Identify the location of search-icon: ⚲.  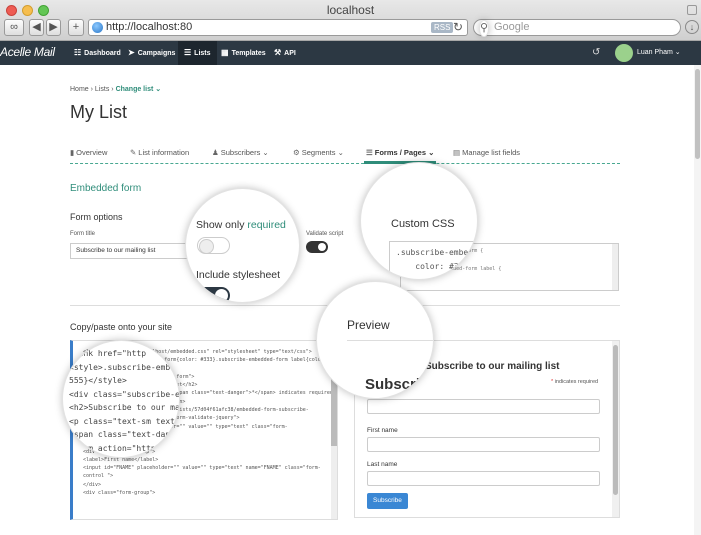
(484, 28).